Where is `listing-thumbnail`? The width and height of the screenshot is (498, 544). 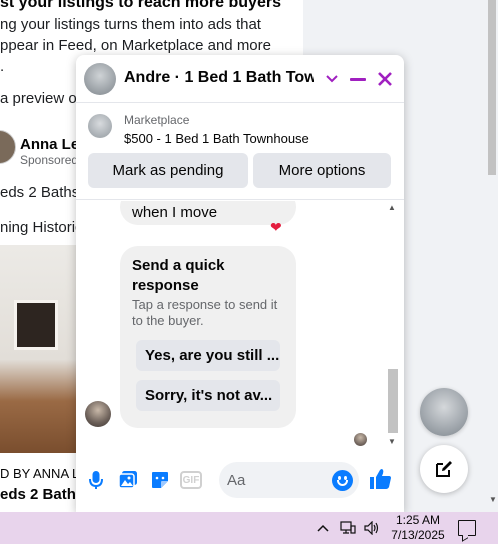
listing-thumbnail is located at coordinates (100, 126).